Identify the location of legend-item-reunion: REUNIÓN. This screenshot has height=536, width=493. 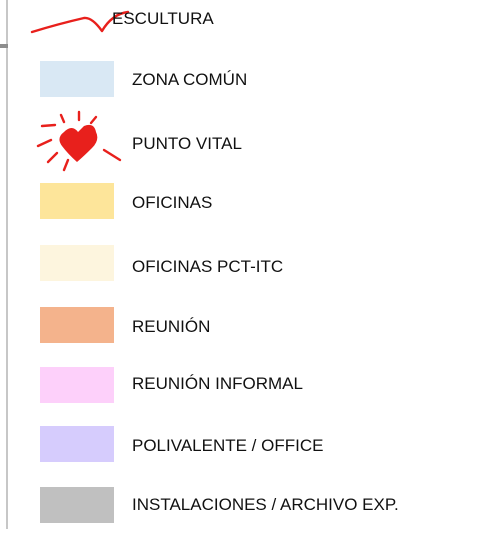
(246, 330).